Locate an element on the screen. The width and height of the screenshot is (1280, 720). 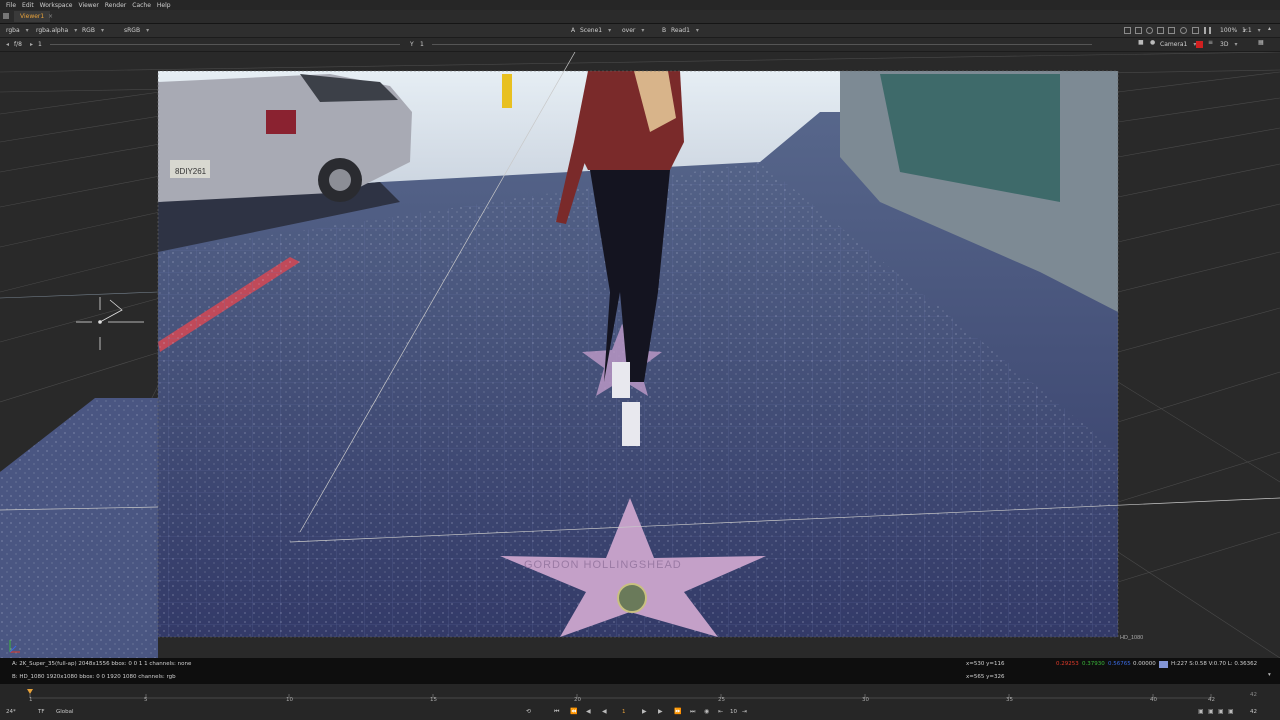
end-frame-label: 42 is located at coordinates (1253, 695).